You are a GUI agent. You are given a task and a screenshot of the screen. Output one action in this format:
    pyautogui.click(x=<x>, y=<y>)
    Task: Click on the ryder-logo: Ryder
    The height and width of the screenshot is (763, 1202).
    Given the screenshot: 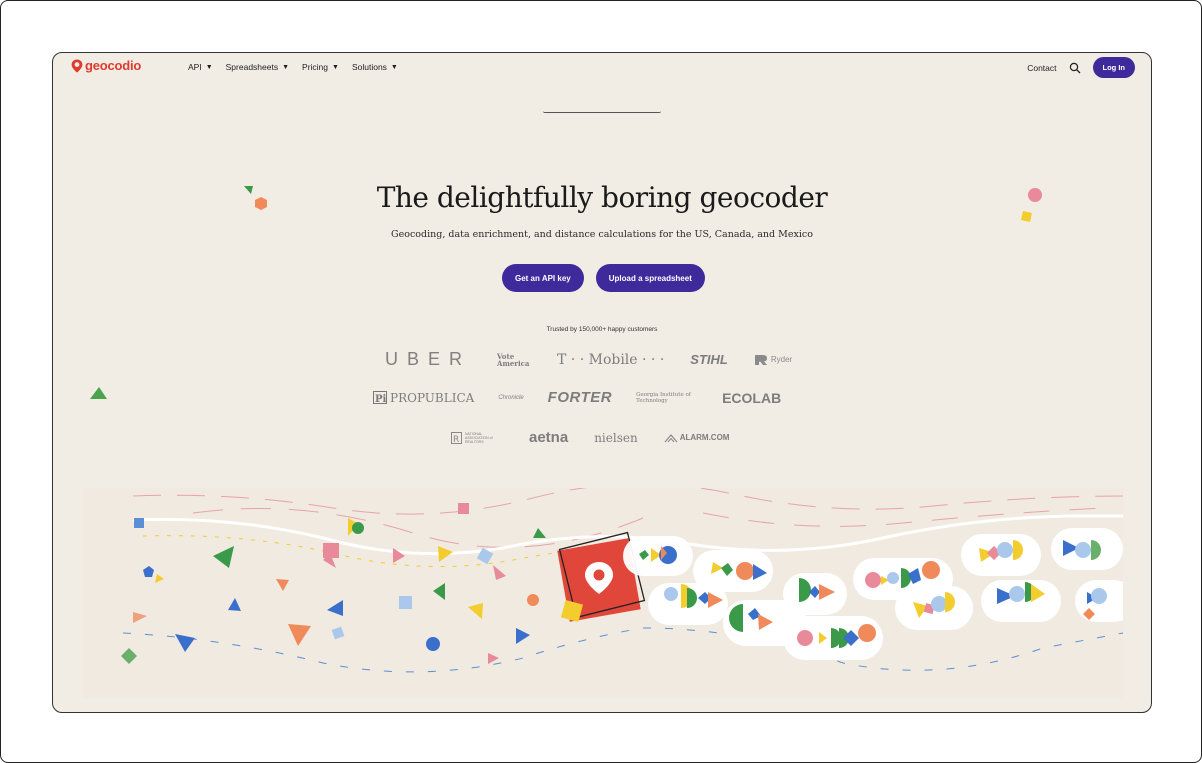 What is the action you would take?
    pyautogui.click(x=773, y=360)
    